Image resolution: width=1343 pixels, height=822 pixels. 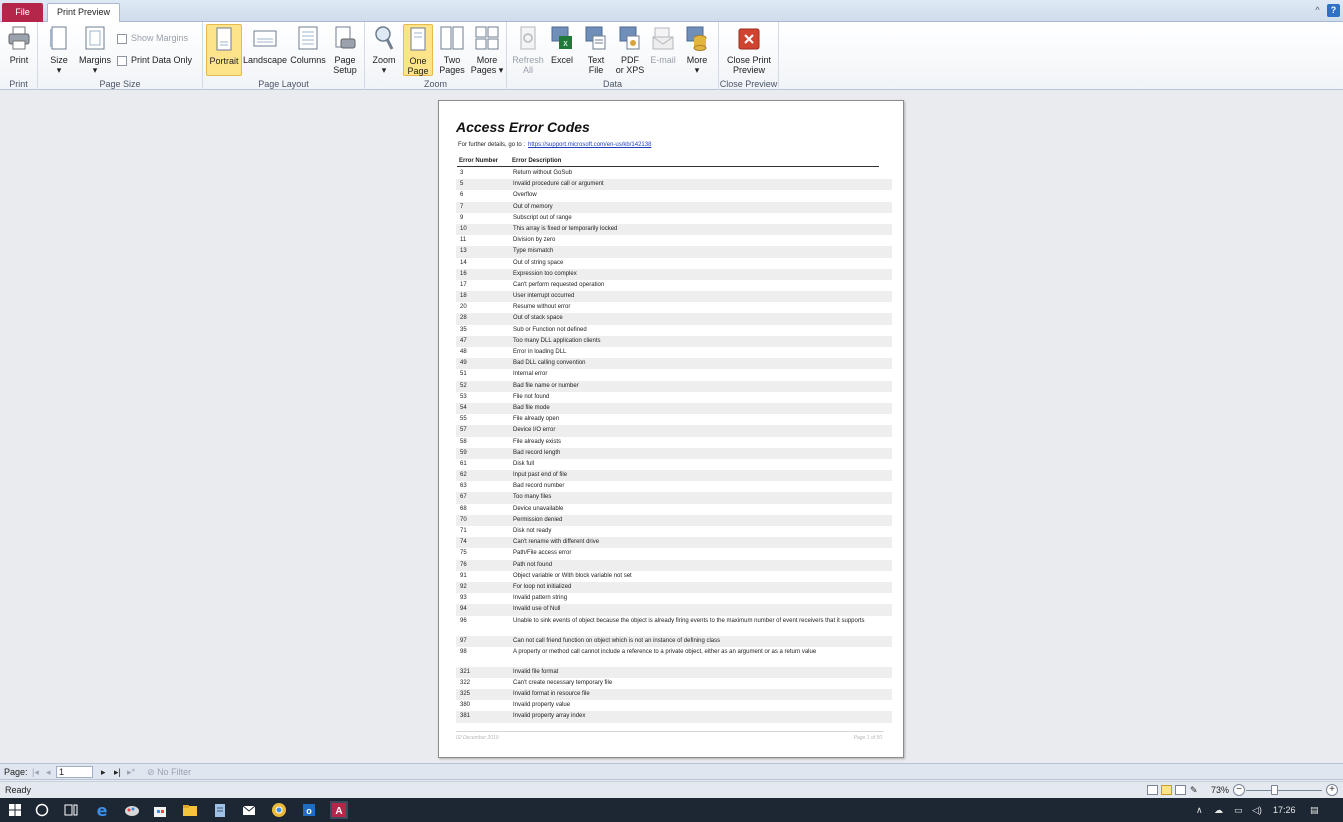 What do you see at coordinates (532, 531) in the screenshot?
I see `error-description-cell: Disk not ready` at bounding box center [532, 531].